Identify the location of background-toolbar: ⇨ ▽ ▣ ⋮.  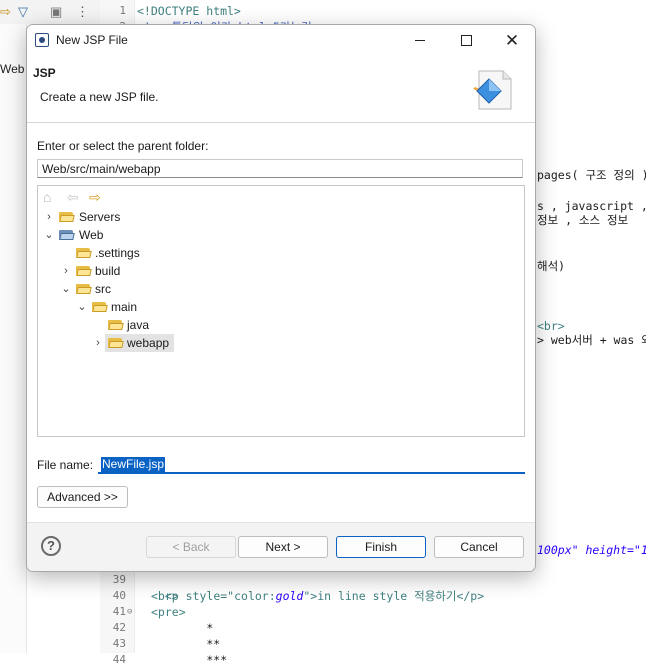
(50, 12).